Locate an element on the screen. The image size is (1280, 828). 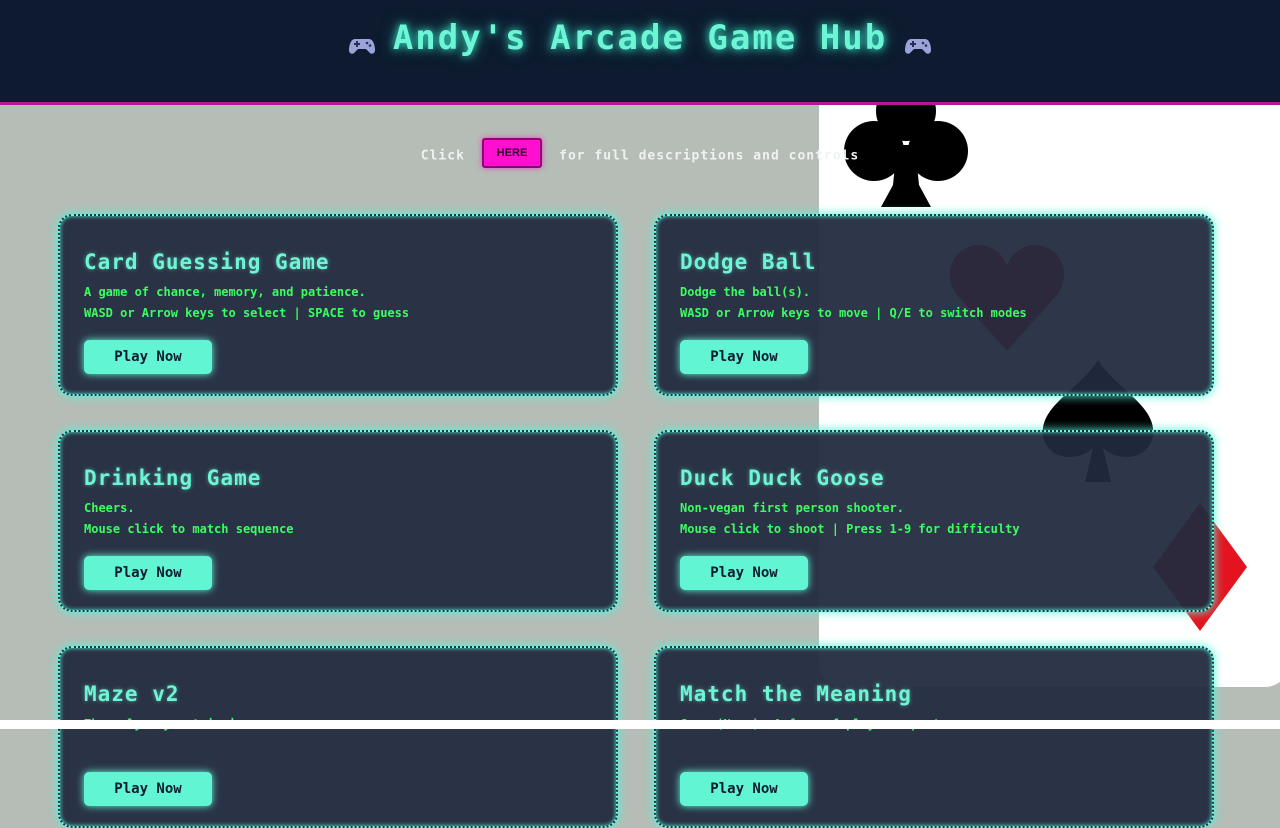
game-title: Duck Duck Goose is located at coordinates (782, 478).